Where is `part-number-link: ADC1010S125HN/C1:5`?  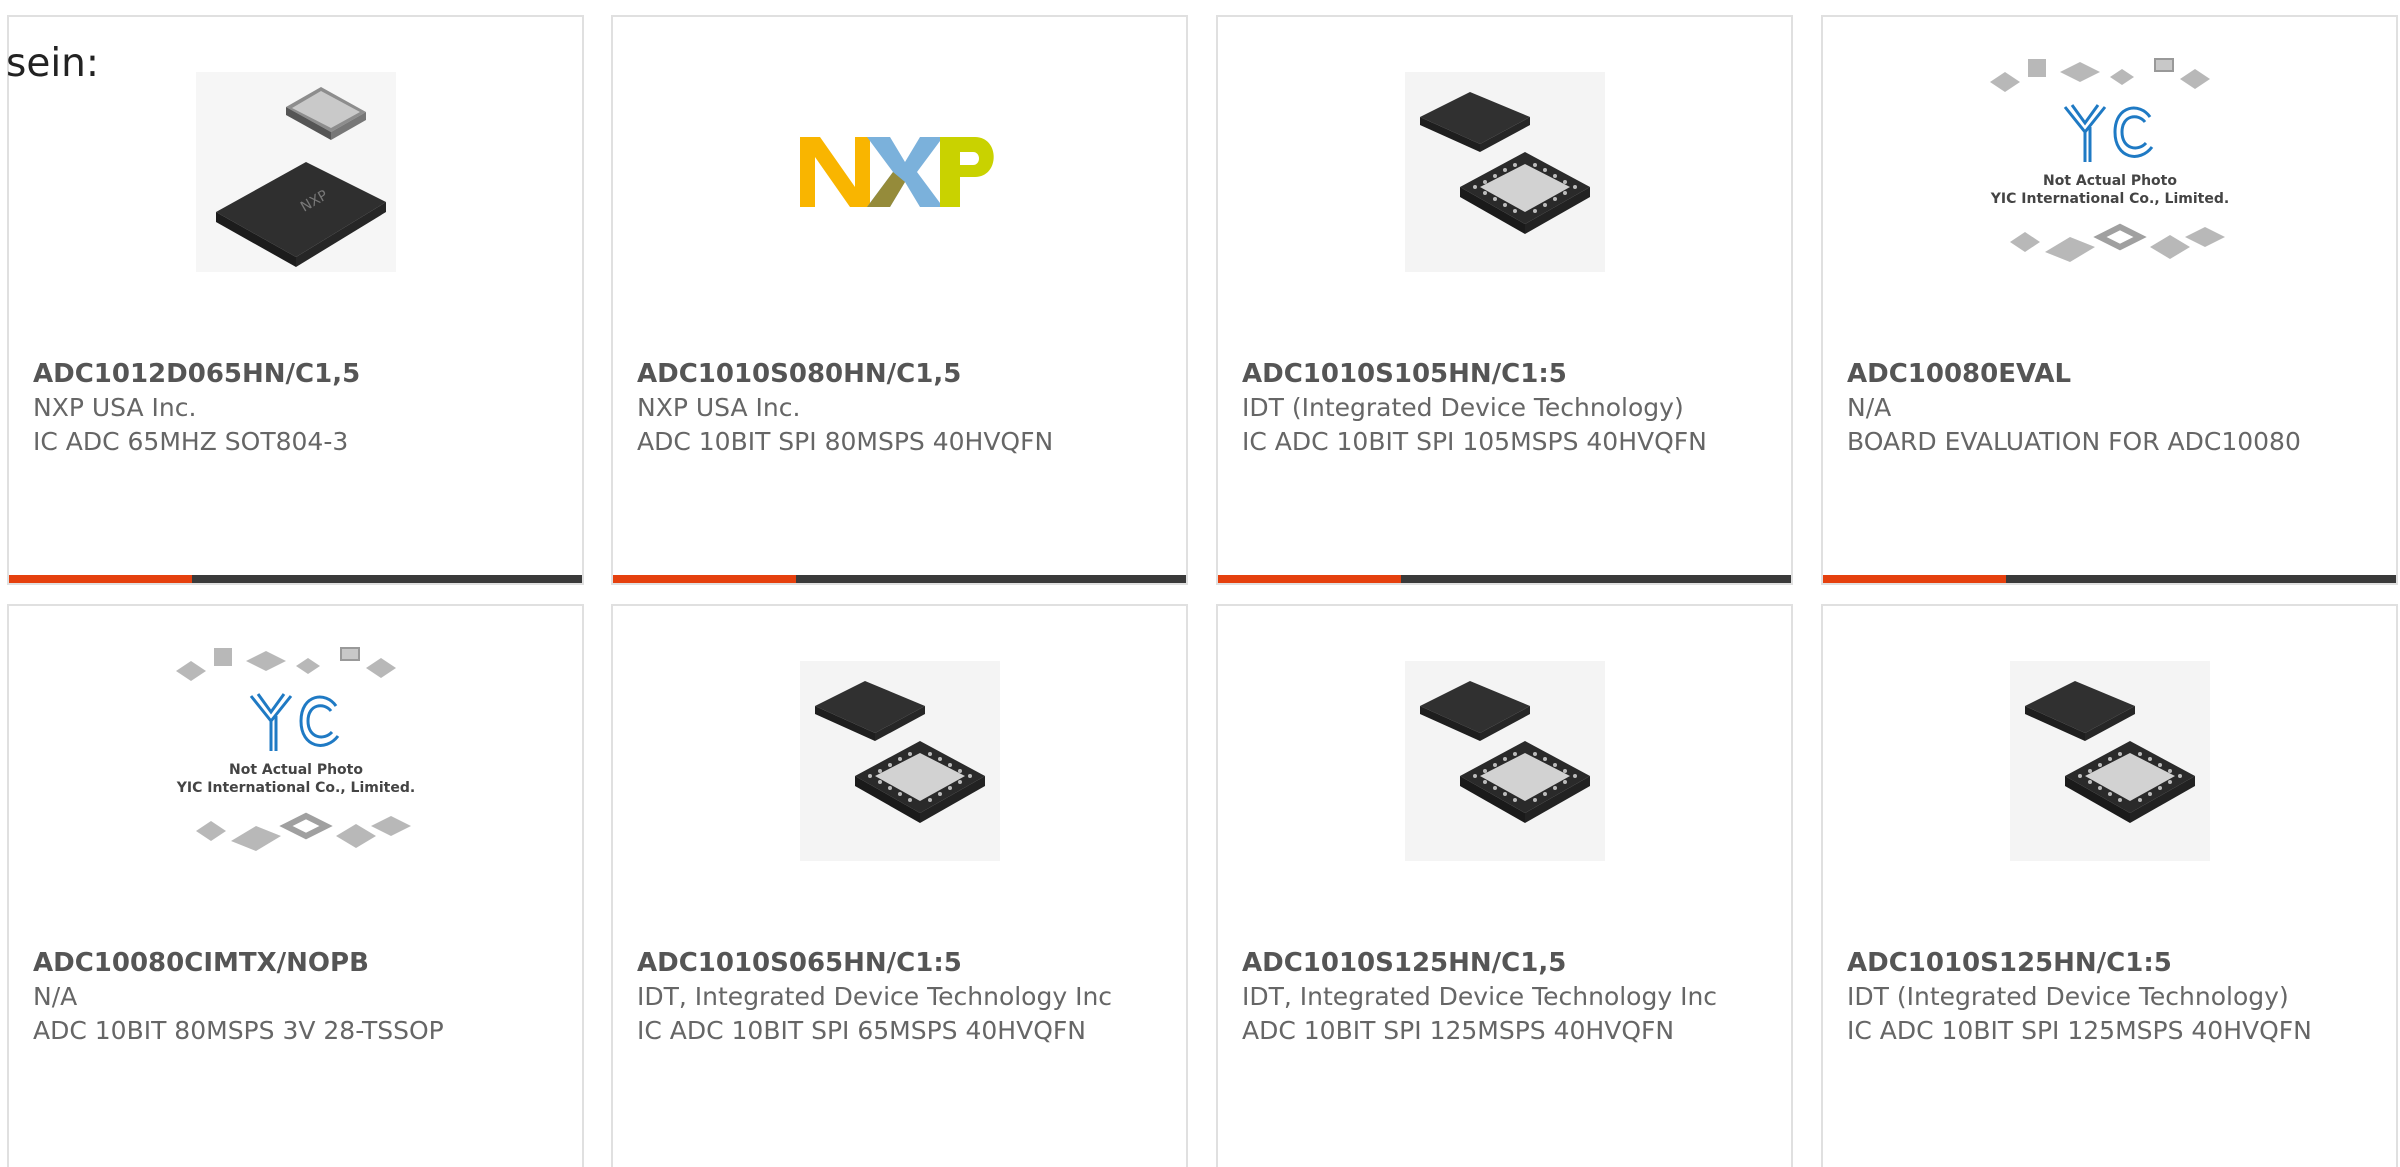 part-number-link: ADC1010S125HN/C1:5 is located at coordinates (2111, 963).